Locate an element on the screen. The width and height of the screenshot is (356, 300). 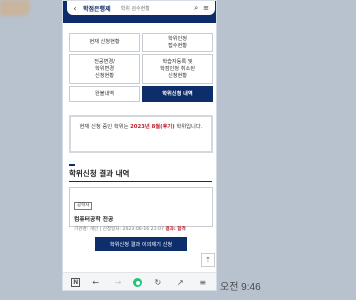
home-icon is located at coordinates (138, 282).